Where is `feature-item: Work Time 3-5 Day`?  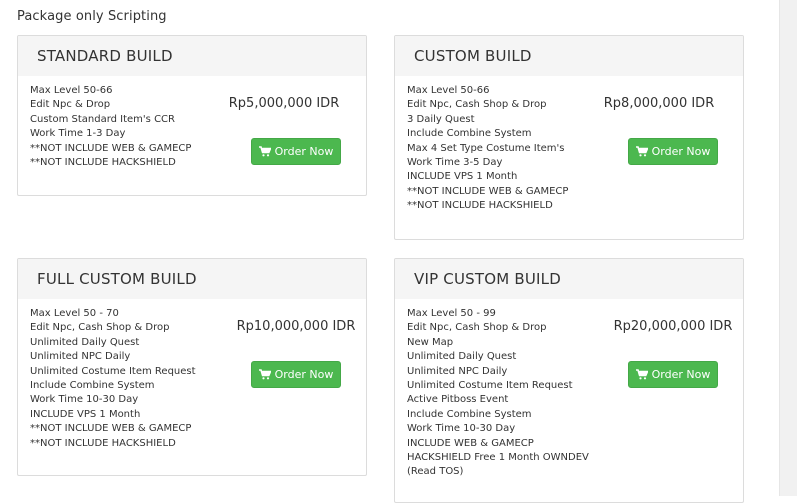
feature-item: Work Time 3-5 Day is located at coordinates (455, 163).